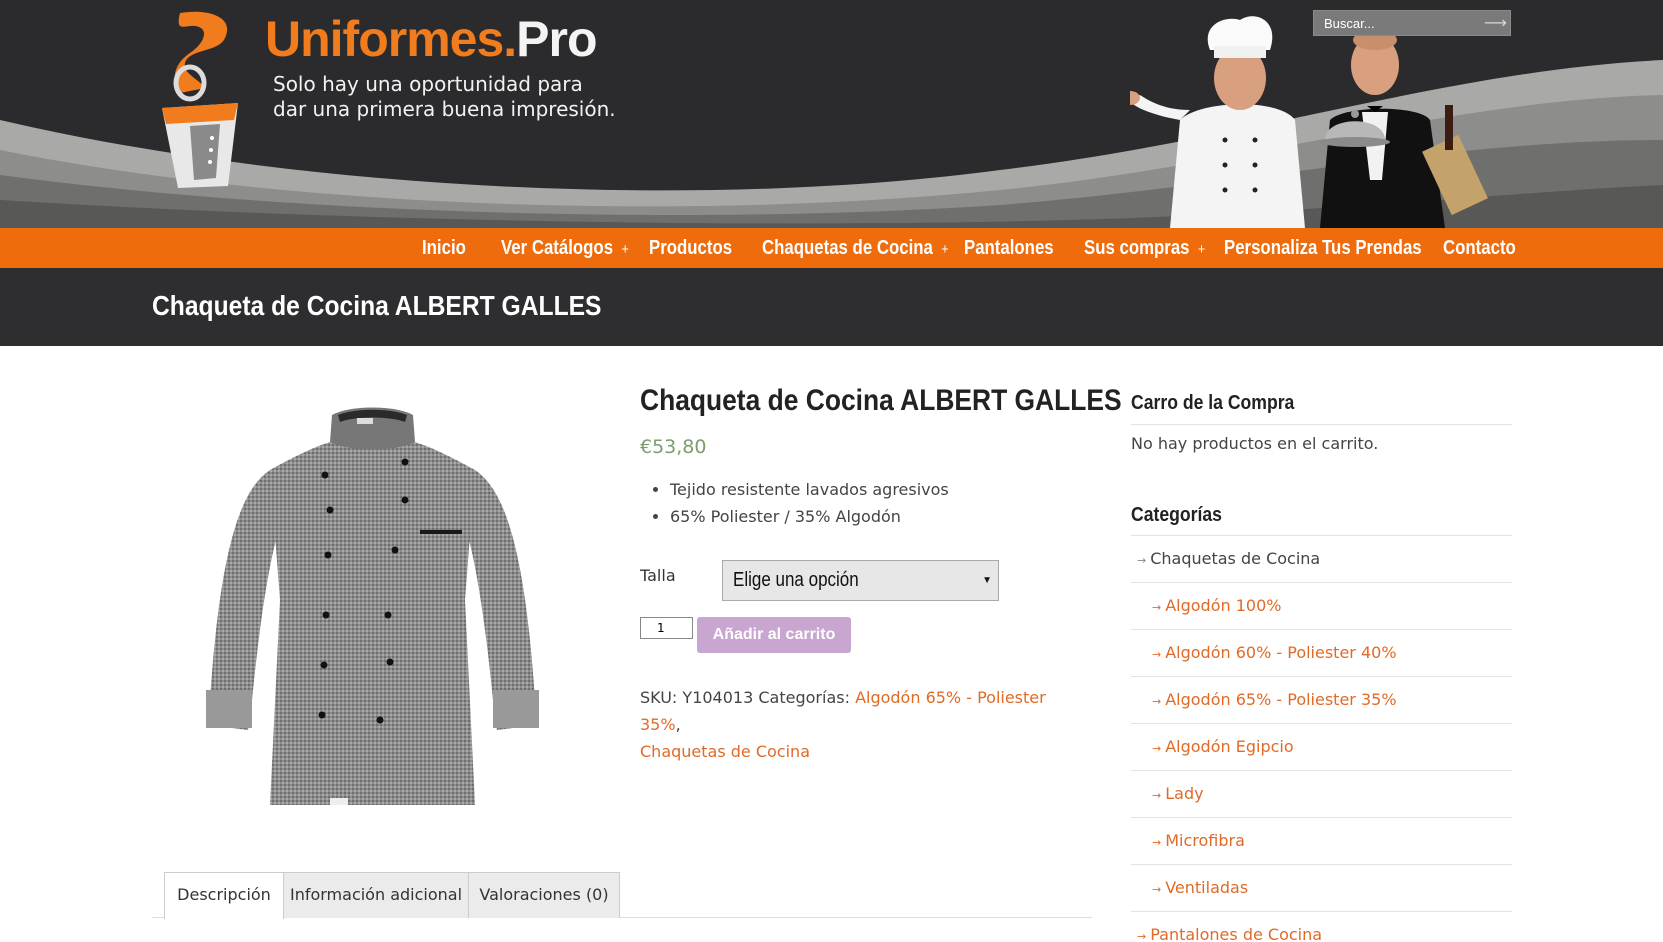 The height and width of the screenshot is (942, 1663). What do you see at coordinates (809, 489) in the screenshot?
I see `feature-item: Tejido resistente lavados agresivos` at bounding box center [809, 489].